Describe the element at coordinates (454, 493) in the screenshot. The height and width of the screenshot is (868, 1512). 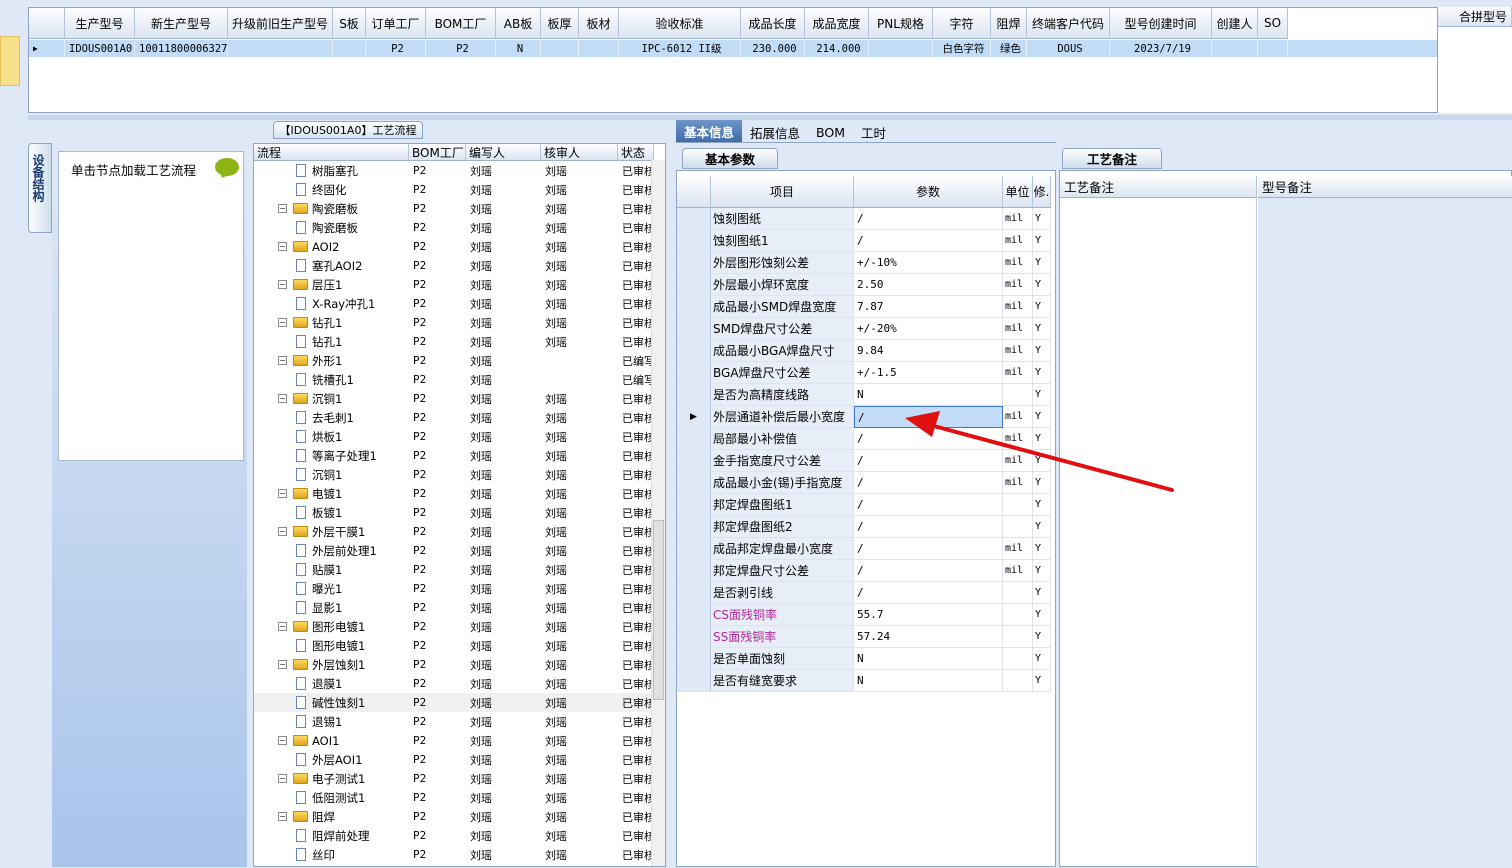
I see `tree-row: − 电镀1 P2 刘瑶 刘瑶 已审核` at that location.